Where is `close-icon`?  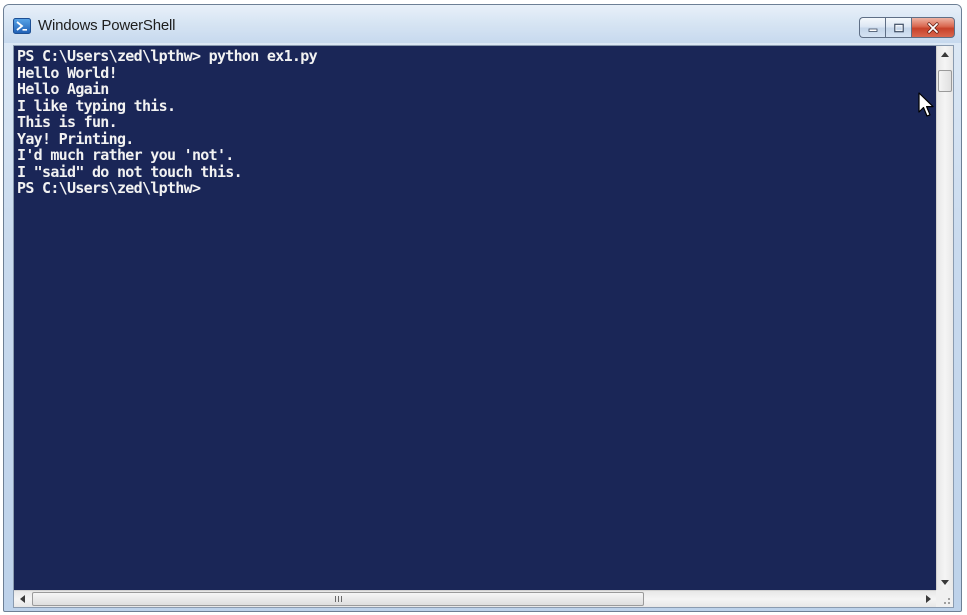
close-icon is located at coordinates (933, 27).